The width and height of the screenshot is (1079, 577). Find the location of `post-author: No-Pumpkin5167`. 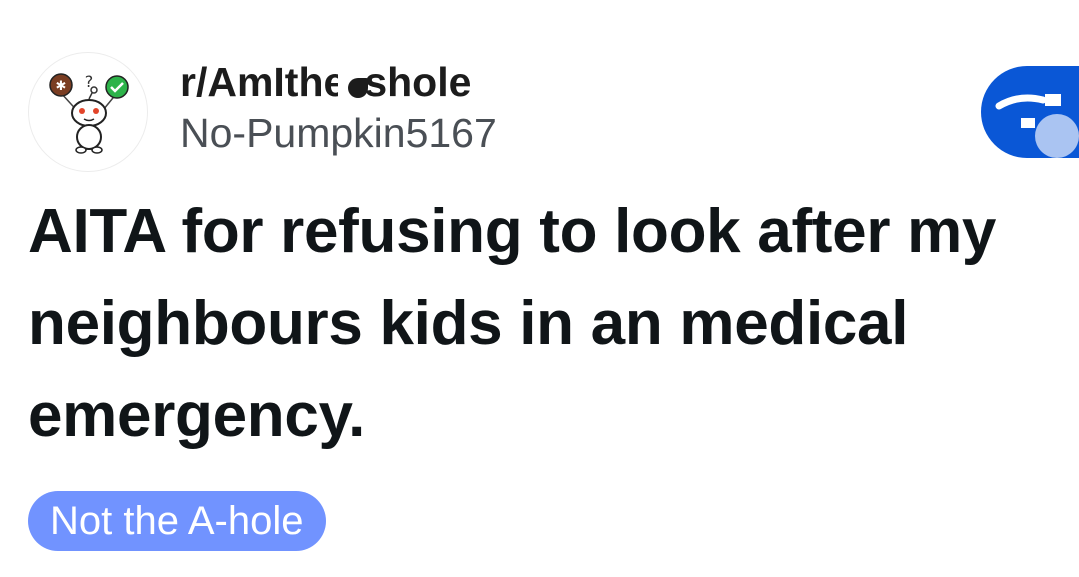

post-author: No-Pumpkin5167 is located at coordinates (338, 133).